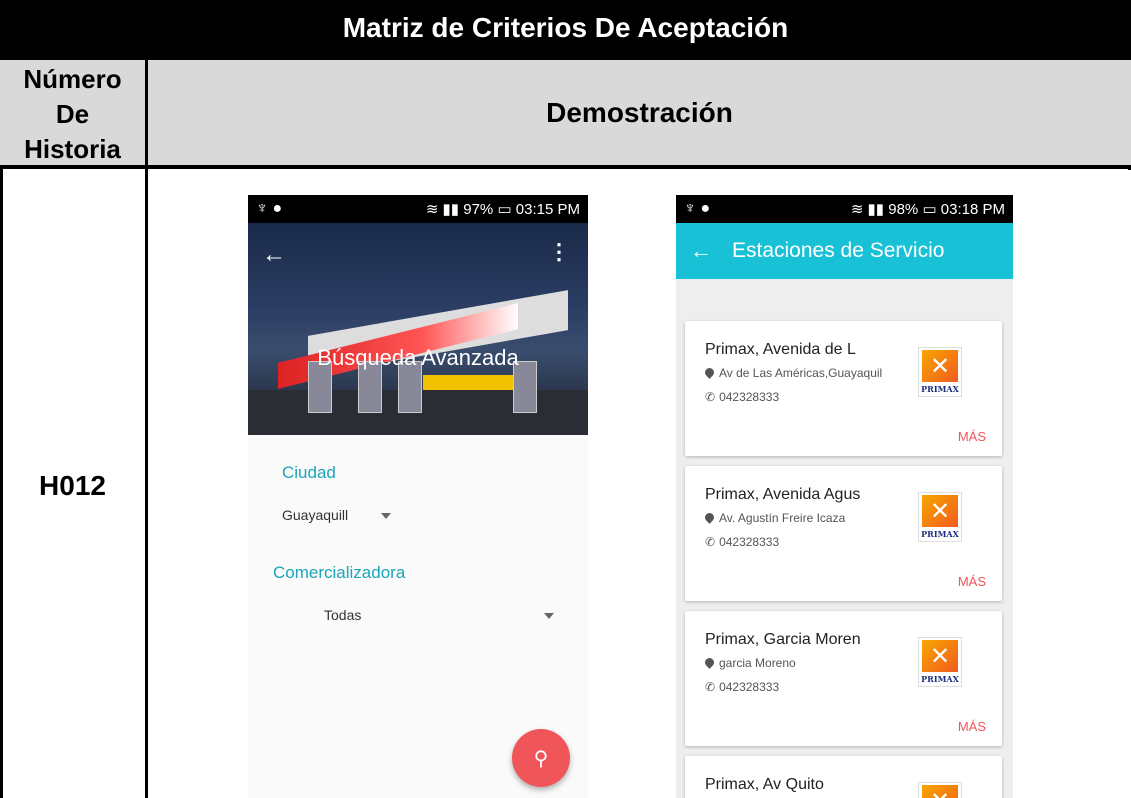  Describe the element at coordinates (783, 639) in the screenshot. I see `station-name: Primax, Garcia Moren` at that location.